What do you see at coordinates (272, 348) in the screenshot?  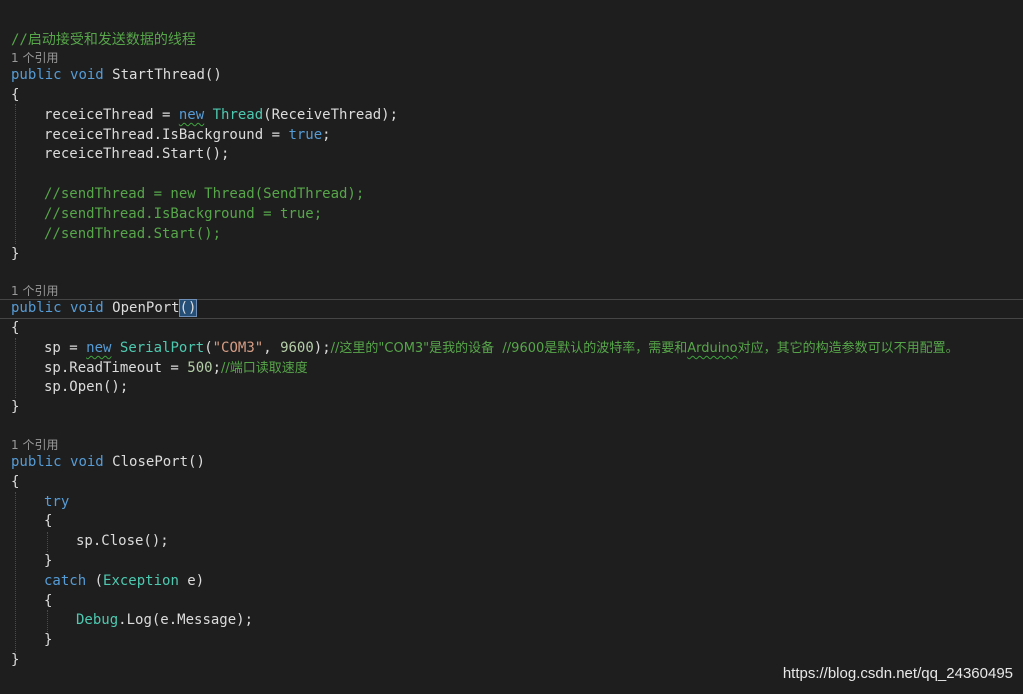 I see `code-text: ,` at bounding box center [272, 348].